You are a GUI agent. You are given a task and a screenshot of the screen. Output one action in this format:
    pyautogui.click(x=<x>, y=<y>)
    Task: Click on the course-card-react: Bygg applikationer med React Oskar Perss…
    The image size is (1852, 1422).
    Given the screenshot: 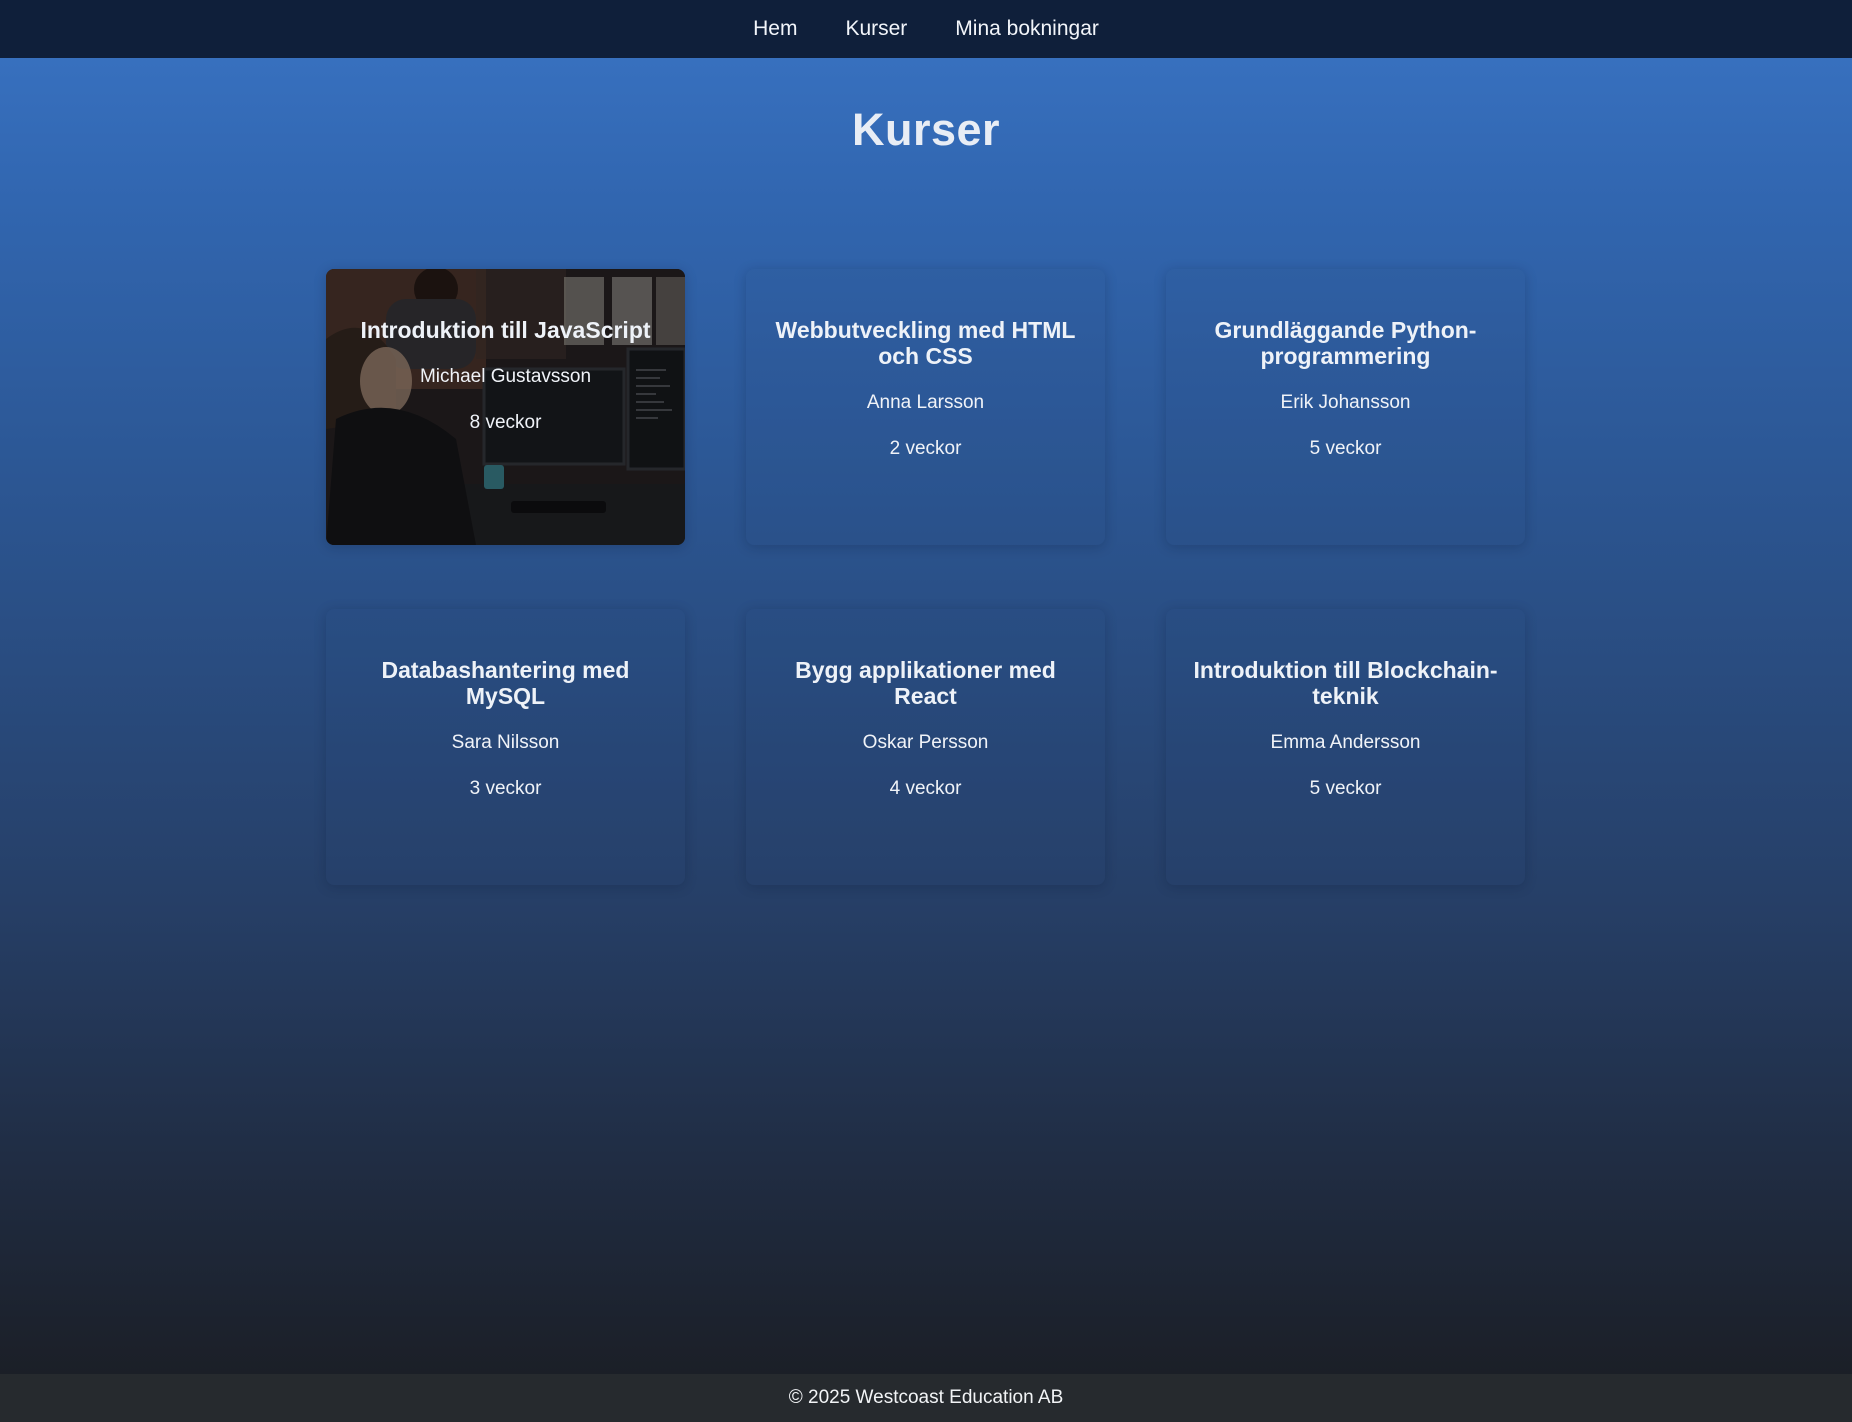 What is the action you would take?
    pyautogui.click(x=925, y=747)
    